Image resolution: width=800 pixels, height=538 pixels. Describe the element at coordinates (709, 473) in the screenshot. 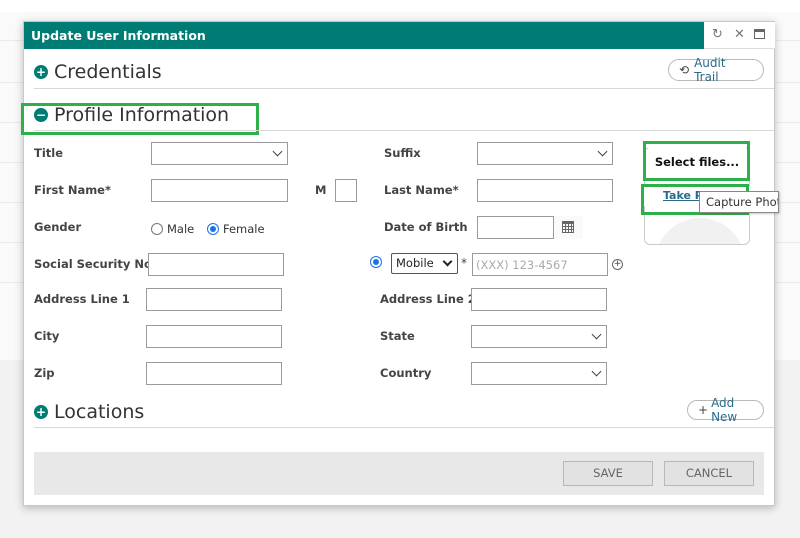

I see `cancel-button: CANCEL` at that location.